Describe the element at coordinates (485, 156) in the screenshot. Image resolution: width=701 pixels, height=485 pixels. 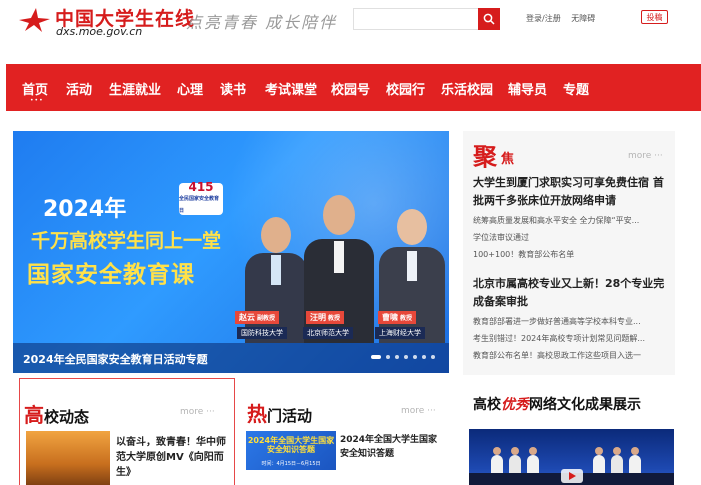
I see `focus-title-big: 聚` at that location.